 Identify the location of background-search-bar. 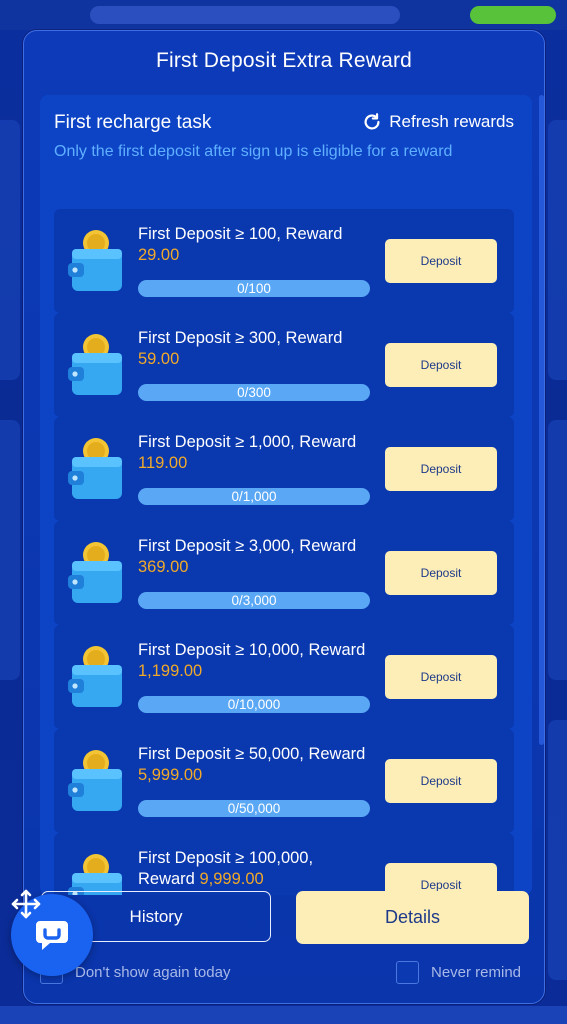
(245, 15).